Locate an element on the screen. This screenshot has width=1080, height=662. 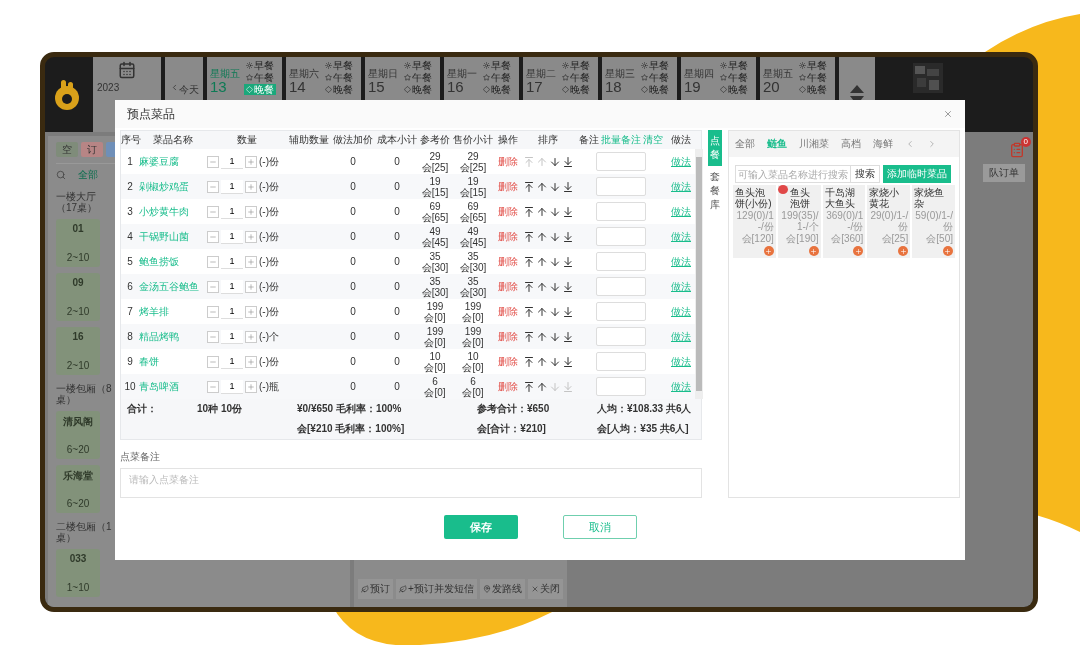
dish-name-link: 麻婆豆腐 is located at coordinates (173, 161).